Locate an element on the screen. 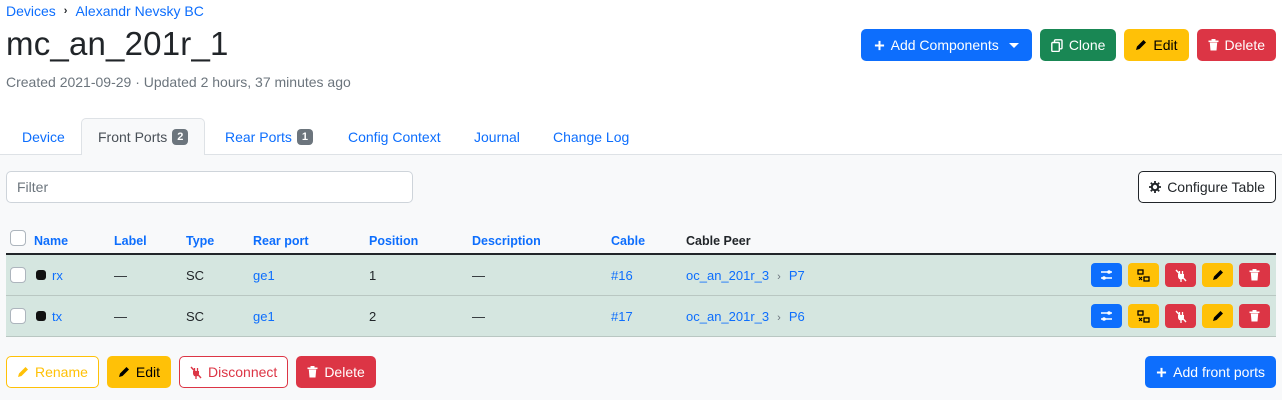 The image size is (1282, 400). column-header-rear-port: Rear port is located at coordinates (281, 241).